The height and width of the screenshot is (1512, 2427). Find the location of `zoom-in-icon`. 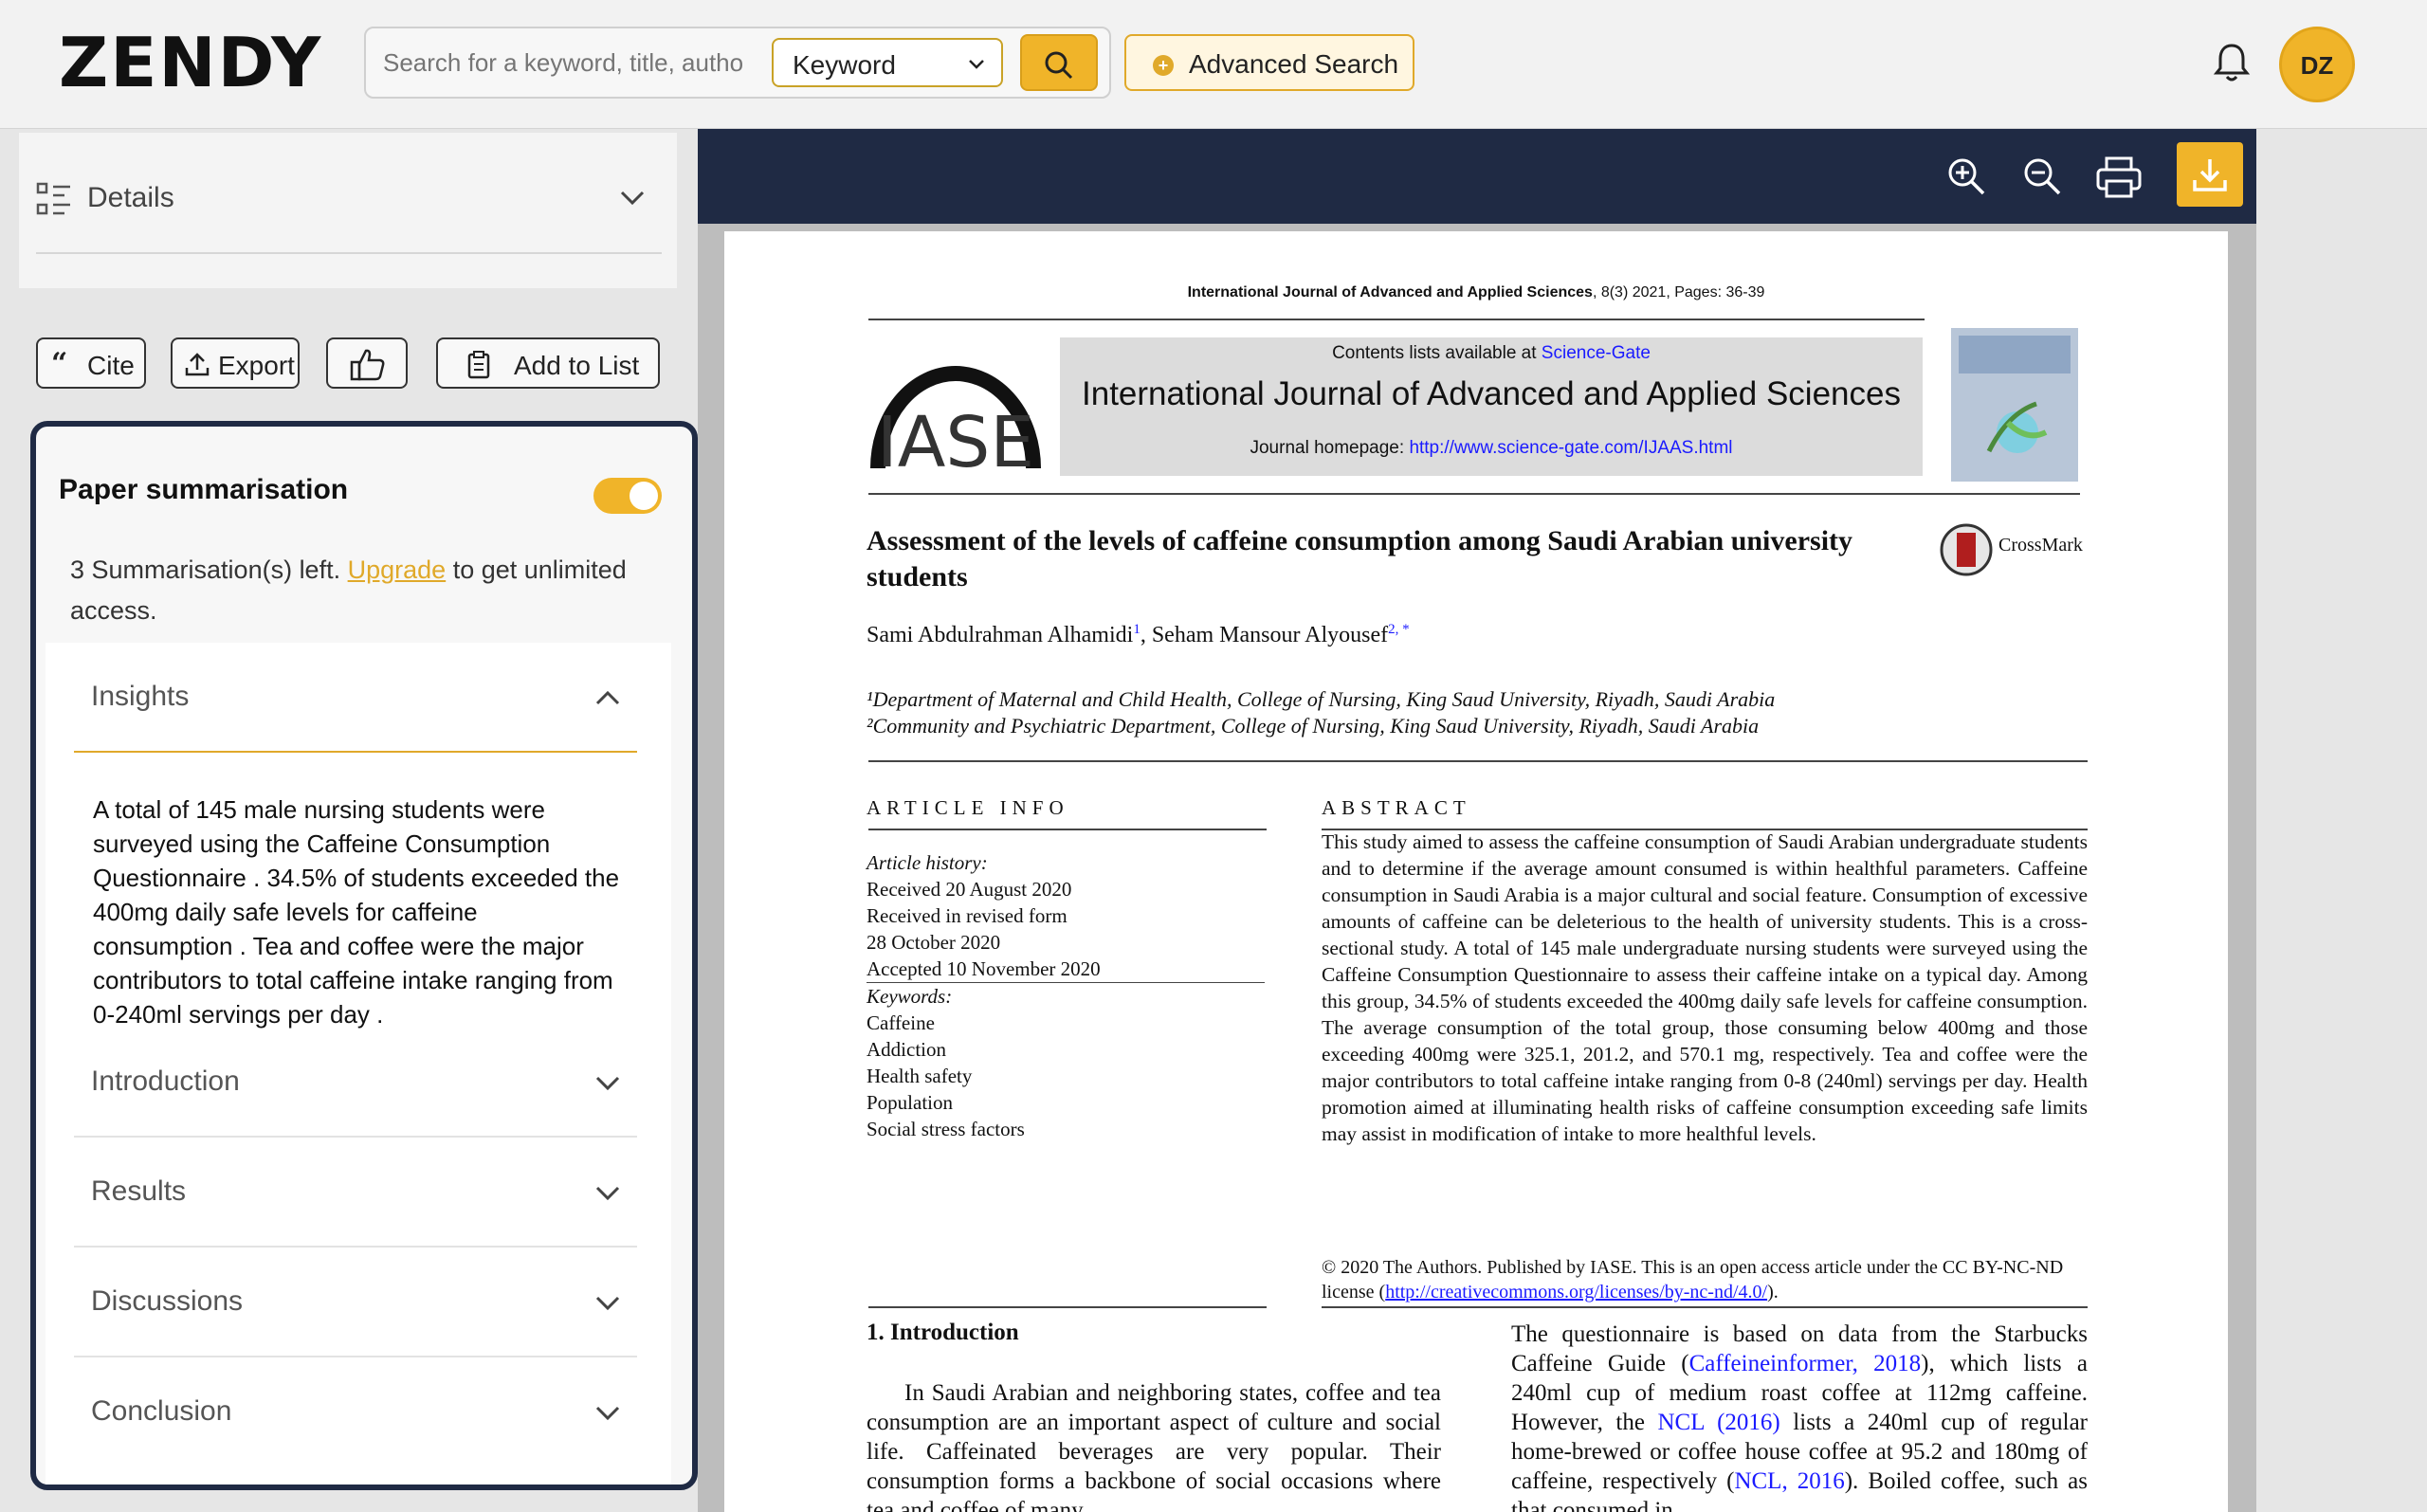

zoom-in-icon is located at coordinates (1966, 176).